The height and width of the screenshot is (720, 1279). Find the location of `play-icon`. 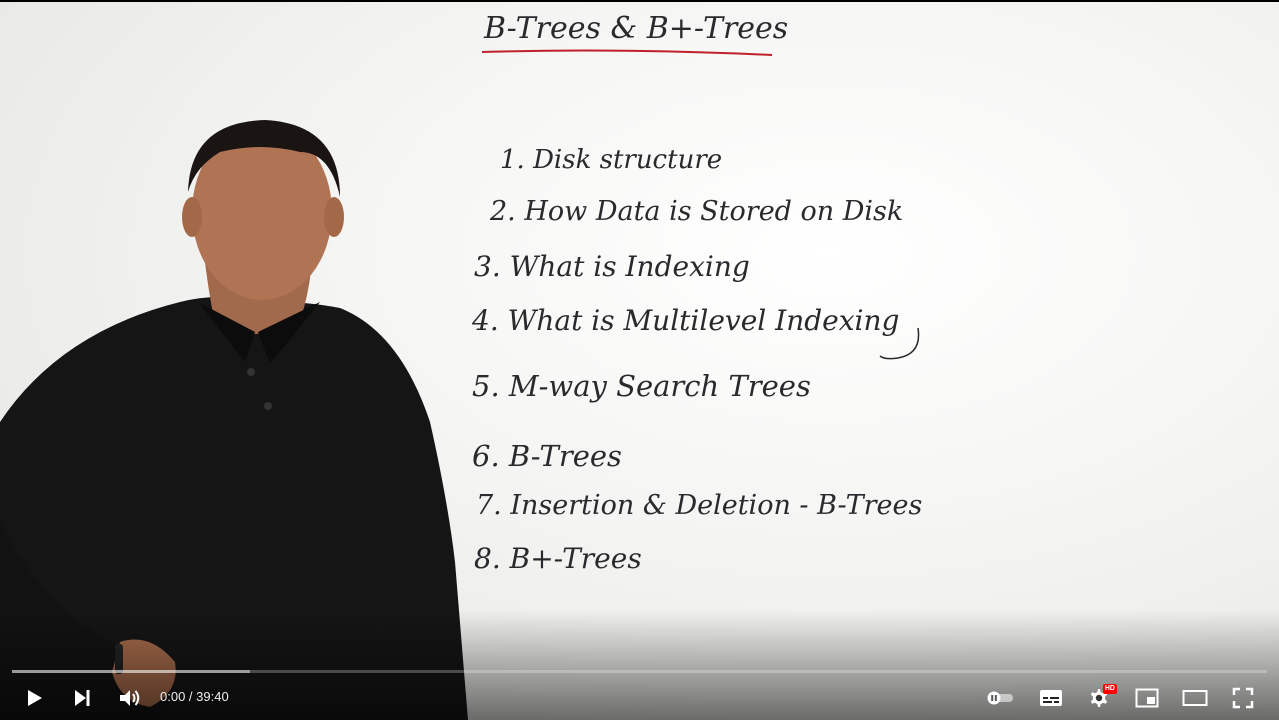

play-icon is located at coordinates (35, 698).